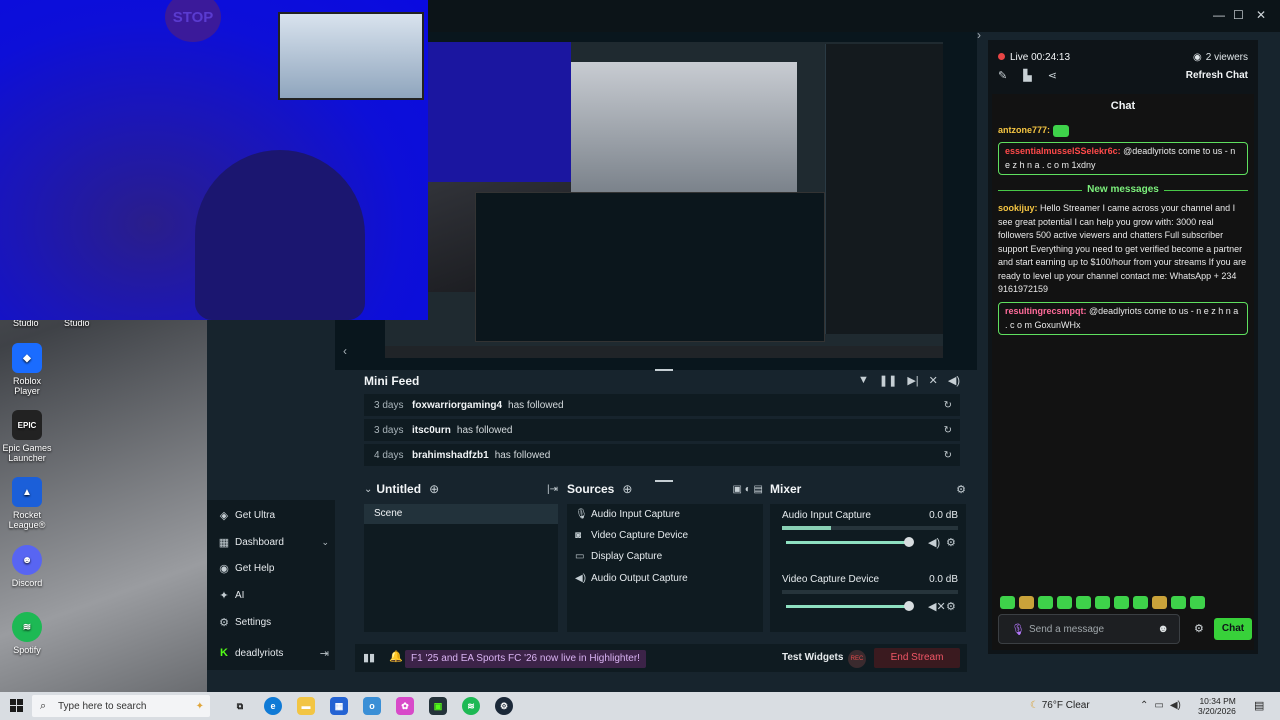 The width and height of the screenshot is (1280, 720). I want to click on desktop-icon-rocket-league: ▲ Rocket League®, so click(27, 503).